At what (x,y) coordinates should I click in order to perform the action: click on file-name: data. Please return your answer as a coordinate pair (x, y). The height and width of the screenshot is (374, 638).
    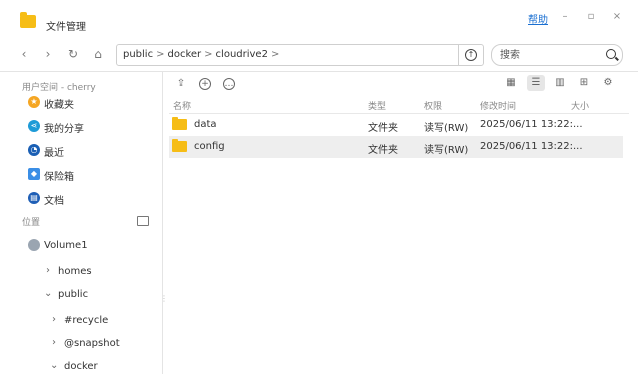
    Looking at the image, I should click on (205, 124).